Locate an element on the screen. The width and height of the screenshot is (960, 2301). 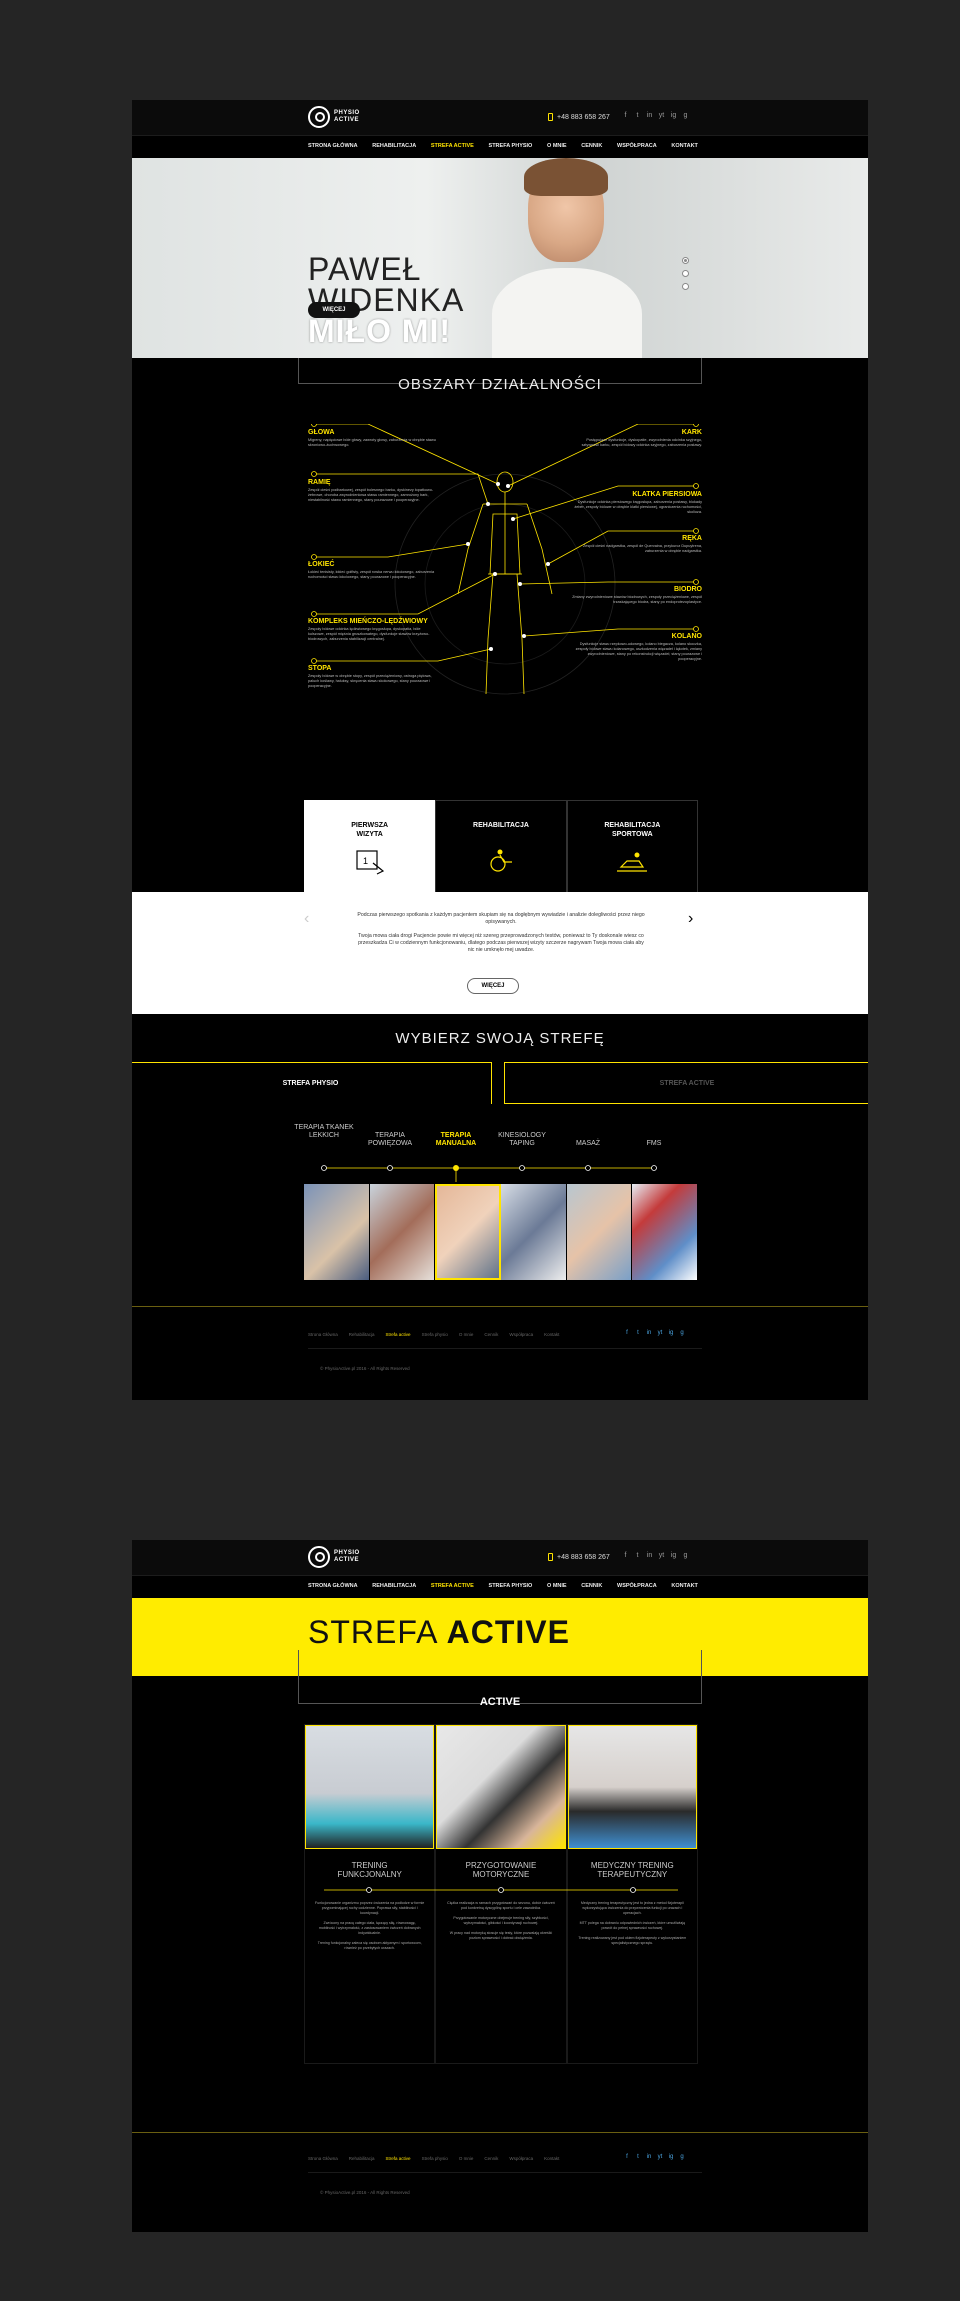
tile-first-visit: PIERWSZA WIZYTA 1 is located at coordinates (370, 848).